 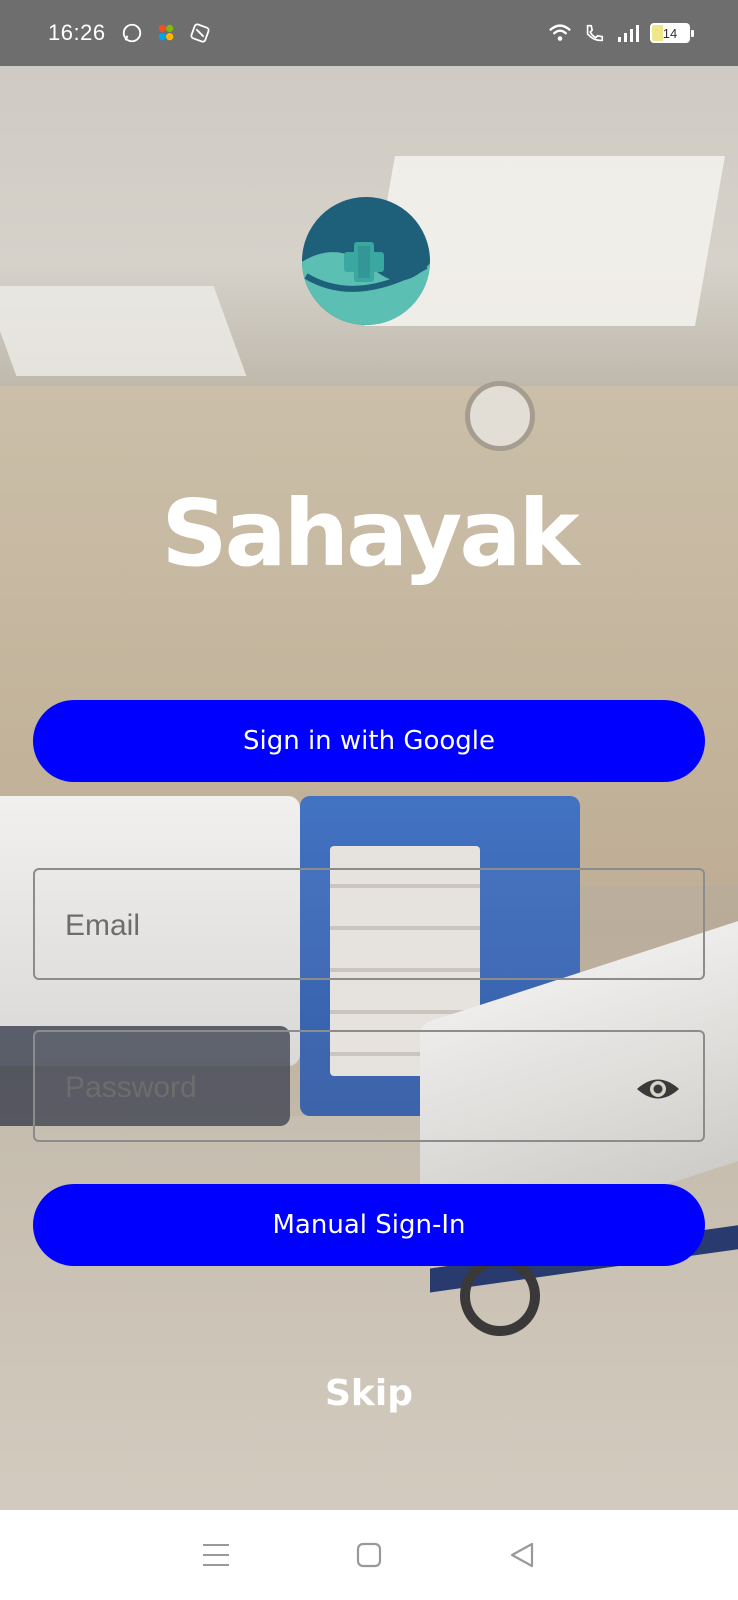 I want to click on skip-button: Skip, so click(x=369, y=1393).